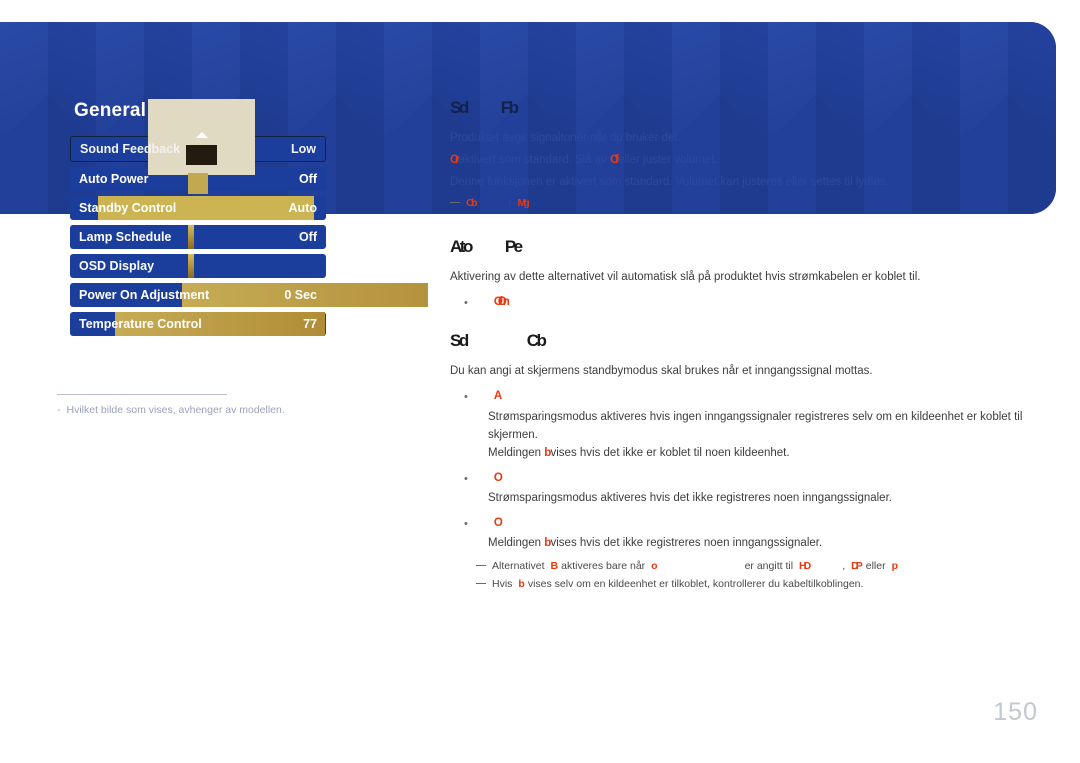 The width and height of the screenshot is (1080, 763). What do you see at coordinates (536, 341) in the screenshot?
I see `heading-part-b: Cb` at bounding box center [536, 341].